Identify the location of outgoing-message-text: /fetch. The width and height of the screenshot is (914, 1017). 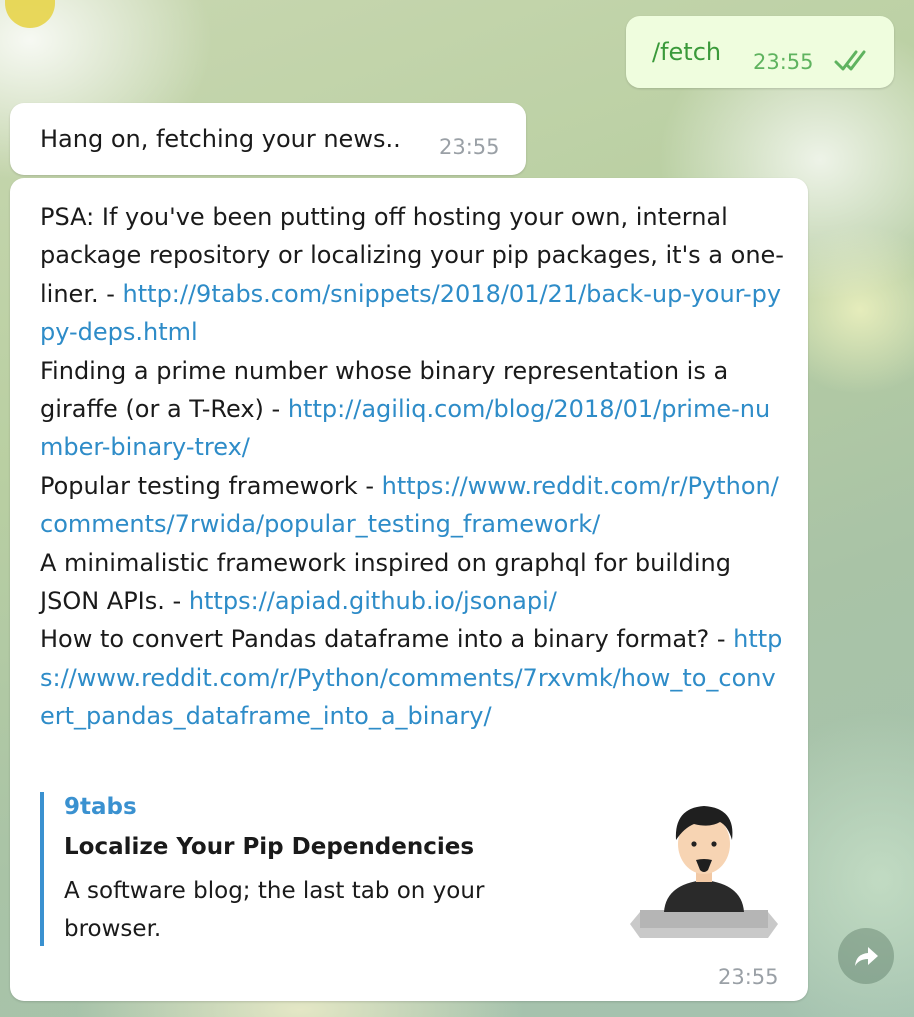
(687, 52).